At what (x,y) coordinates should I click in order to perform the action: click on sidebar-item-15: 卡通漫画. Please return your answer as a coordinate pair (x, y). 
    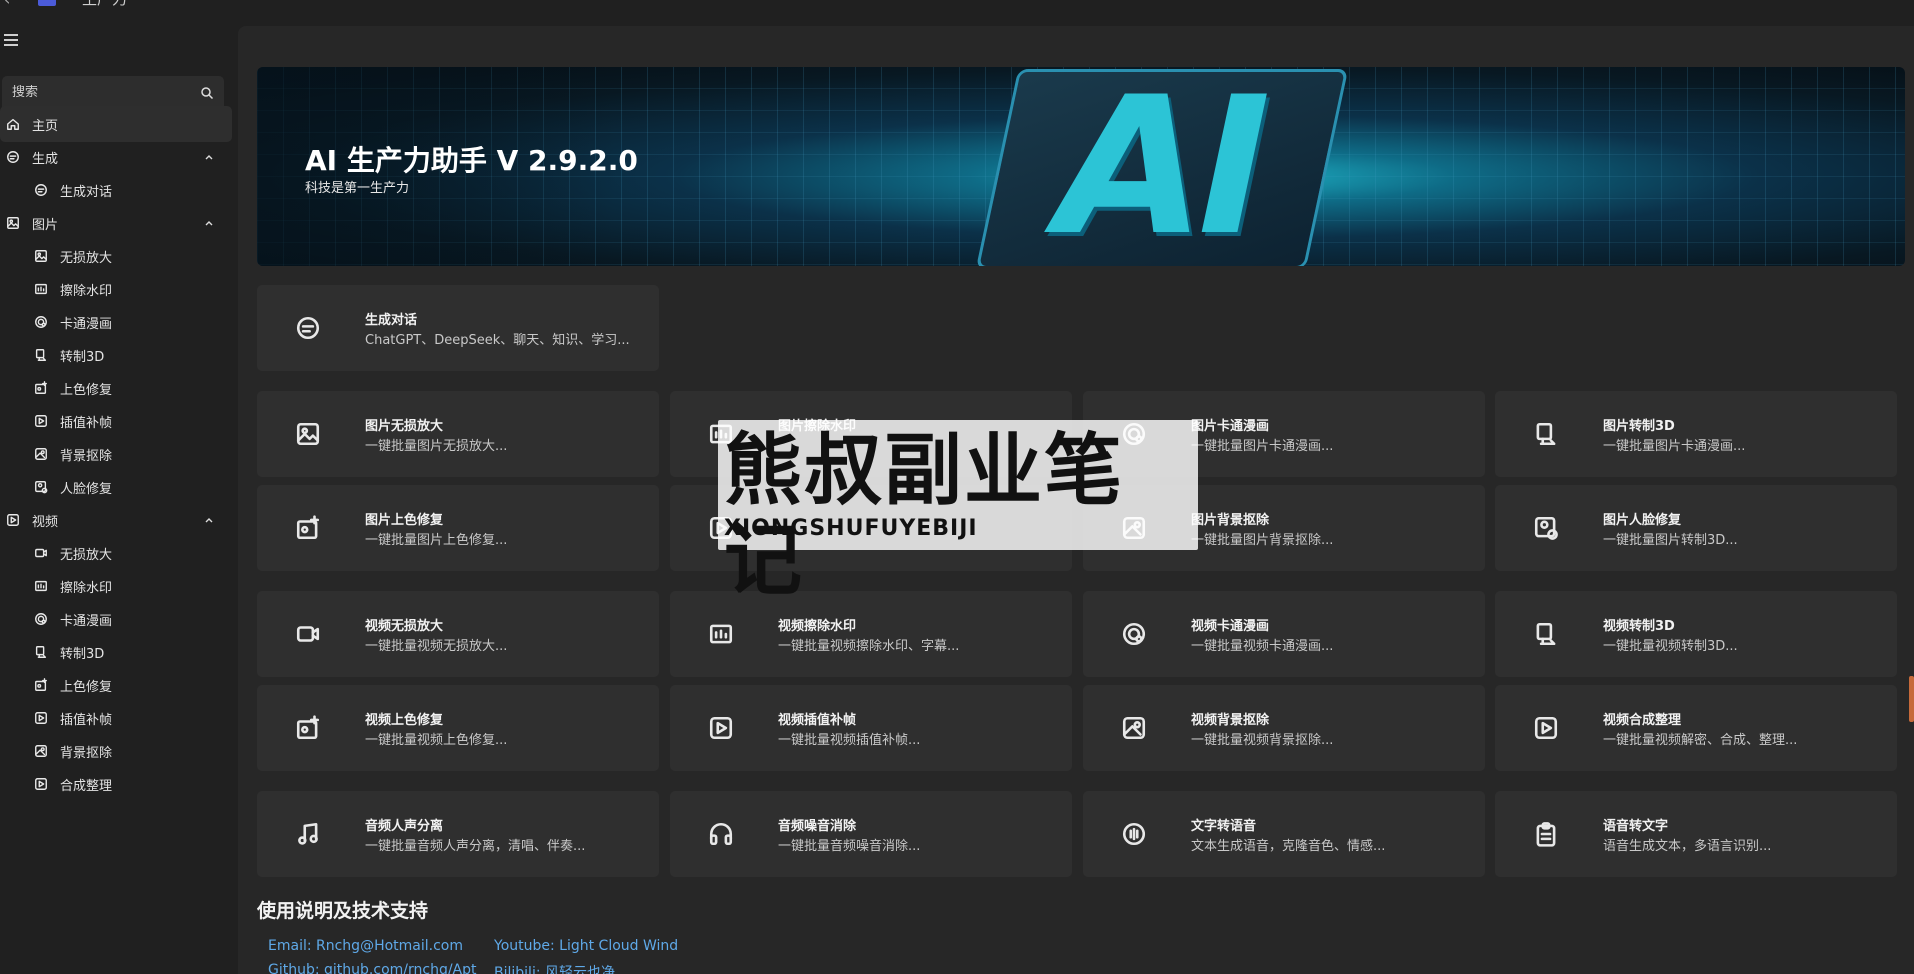
    Looking at the image, I should click on (116, 619).